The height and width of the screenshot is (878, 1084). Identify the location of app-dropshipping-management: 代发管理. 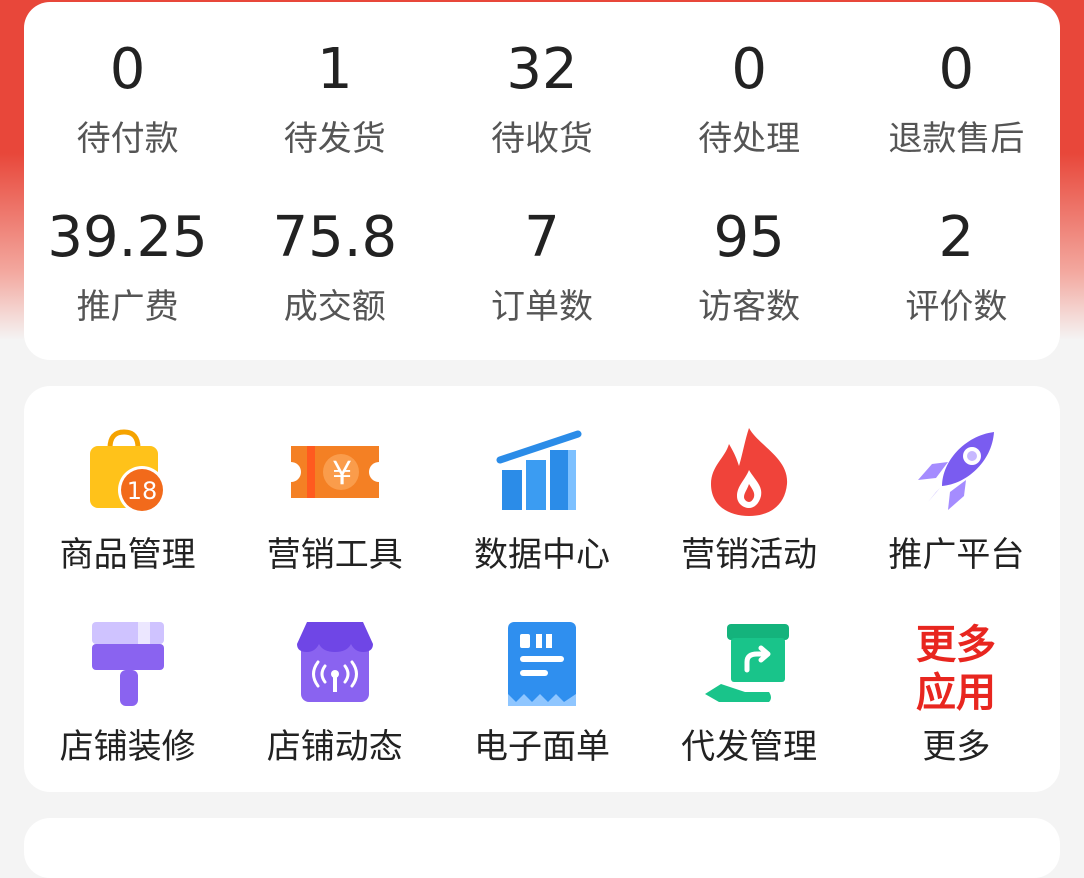
(749, 674).